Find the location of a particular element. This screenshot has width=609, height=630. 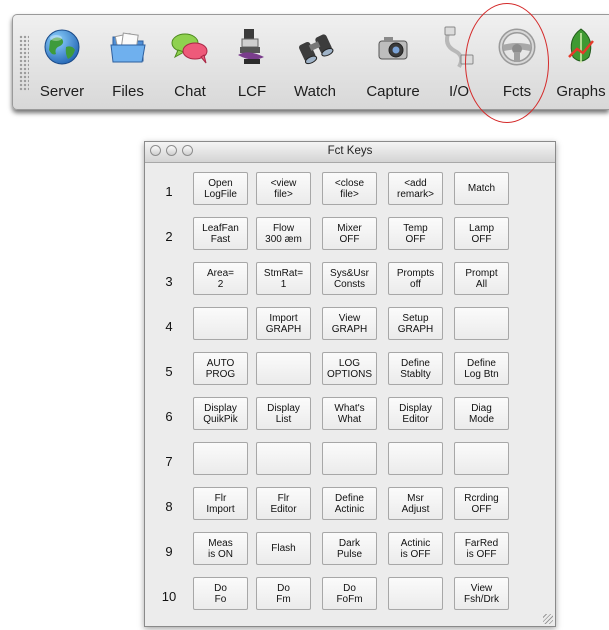

toolbar-grip is located at coordinates (24, 63).